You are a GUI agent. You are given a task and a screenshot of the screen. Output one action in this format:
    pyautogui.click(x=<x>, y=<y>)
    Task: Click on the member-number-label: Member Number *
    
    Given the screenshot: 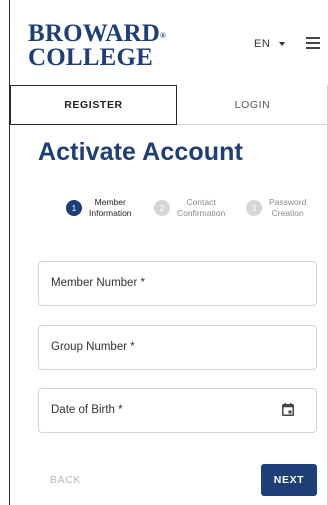 What is the action you would take?
    pyautogui.click(x=98, y=283)
    